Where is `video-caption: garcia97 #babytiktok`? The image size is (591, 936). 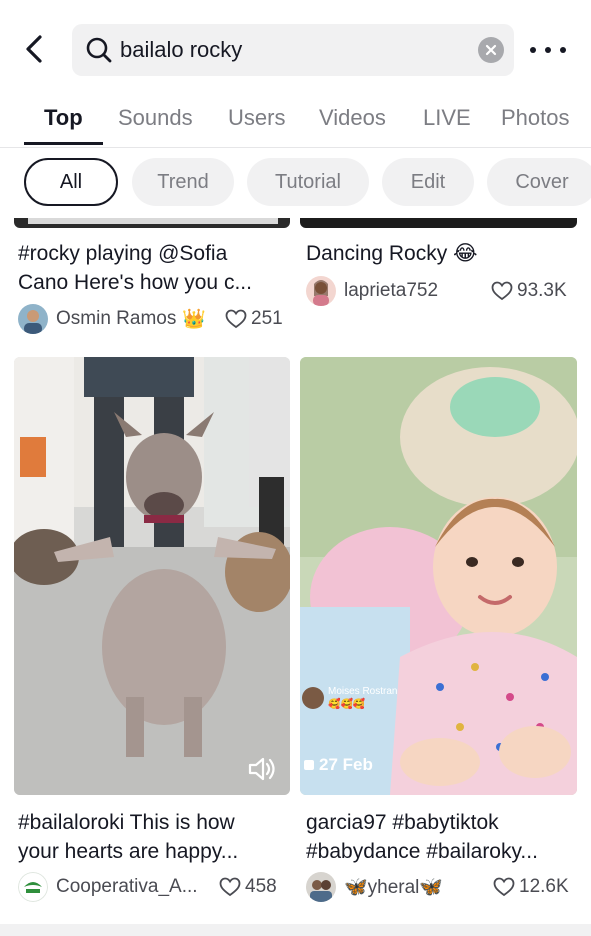
video-caption: garcia97 #babytiktok is located at coordinates (402, 822).